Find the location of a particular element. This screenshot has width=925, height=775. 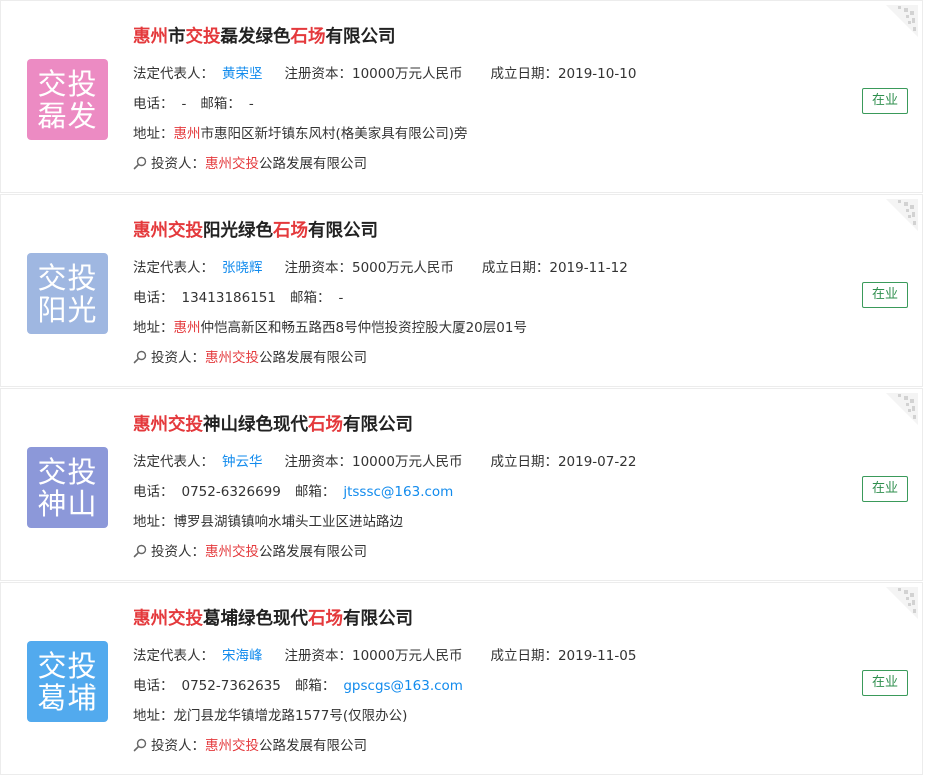

company-name-link: 惠州交投葛埔绿色现代石场有限公司 is located at coordinates (273, 617).